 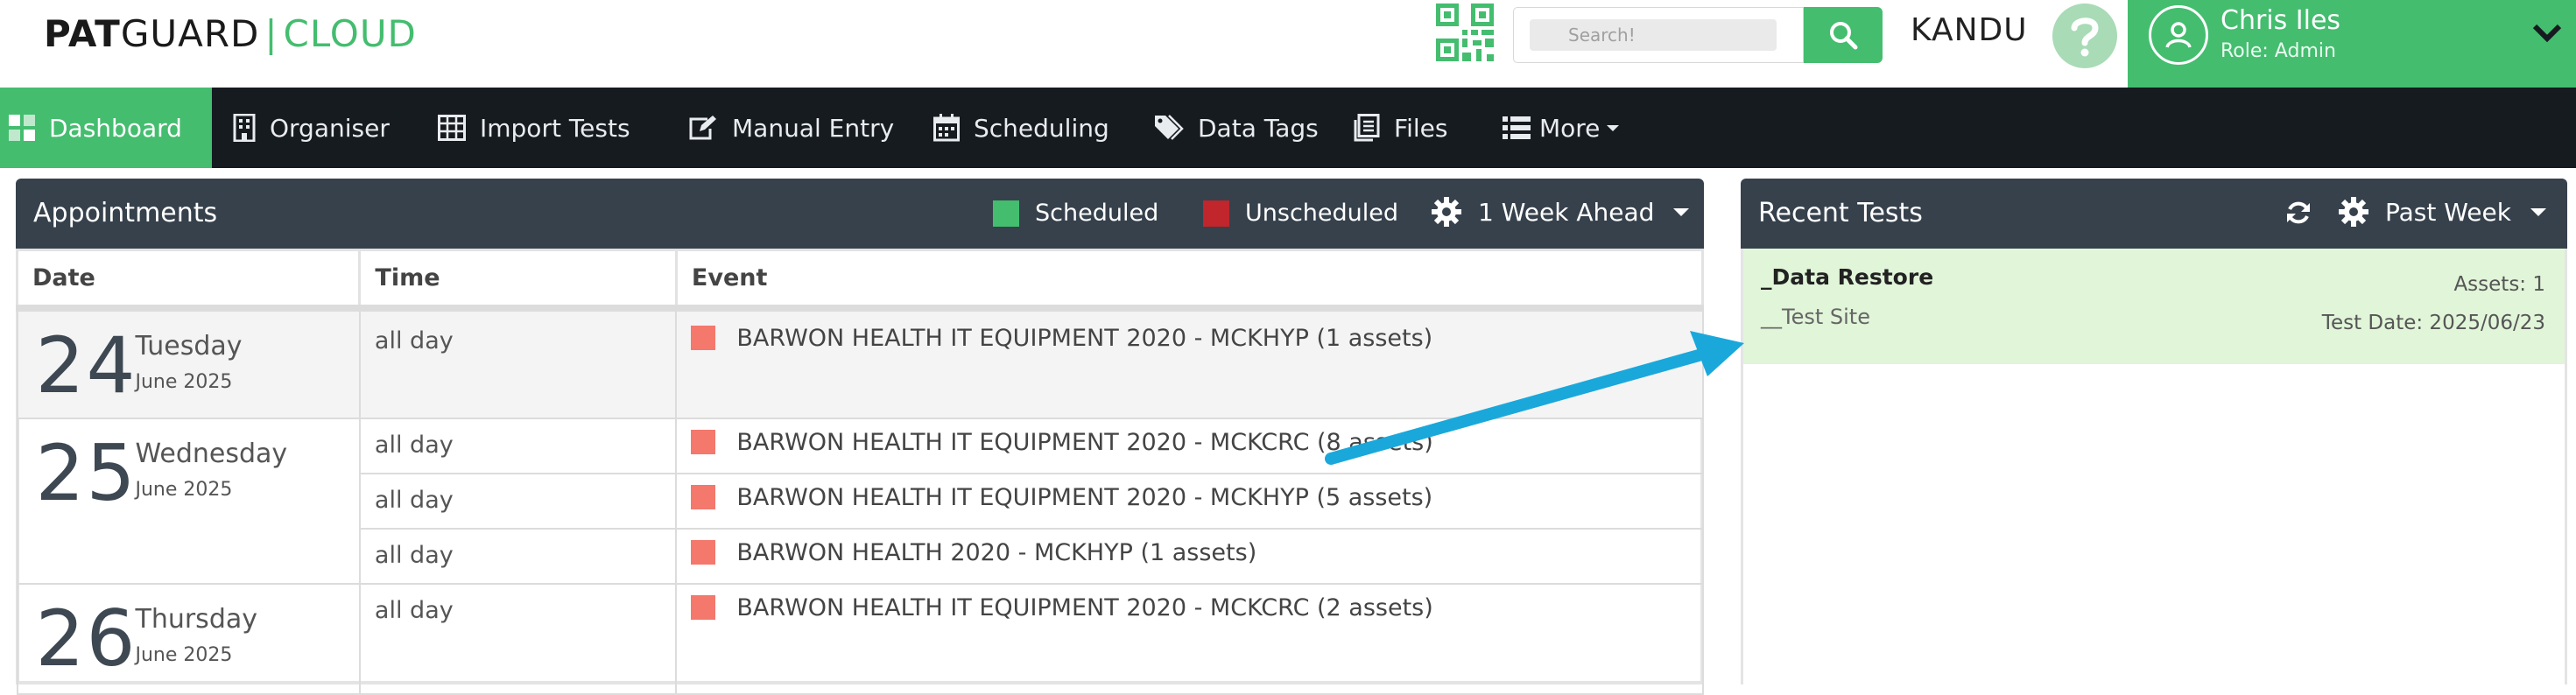 What do you see at coordinates (703, 128) in the screenshot?
I see `edit-icon` at bounding box center [703, 128].